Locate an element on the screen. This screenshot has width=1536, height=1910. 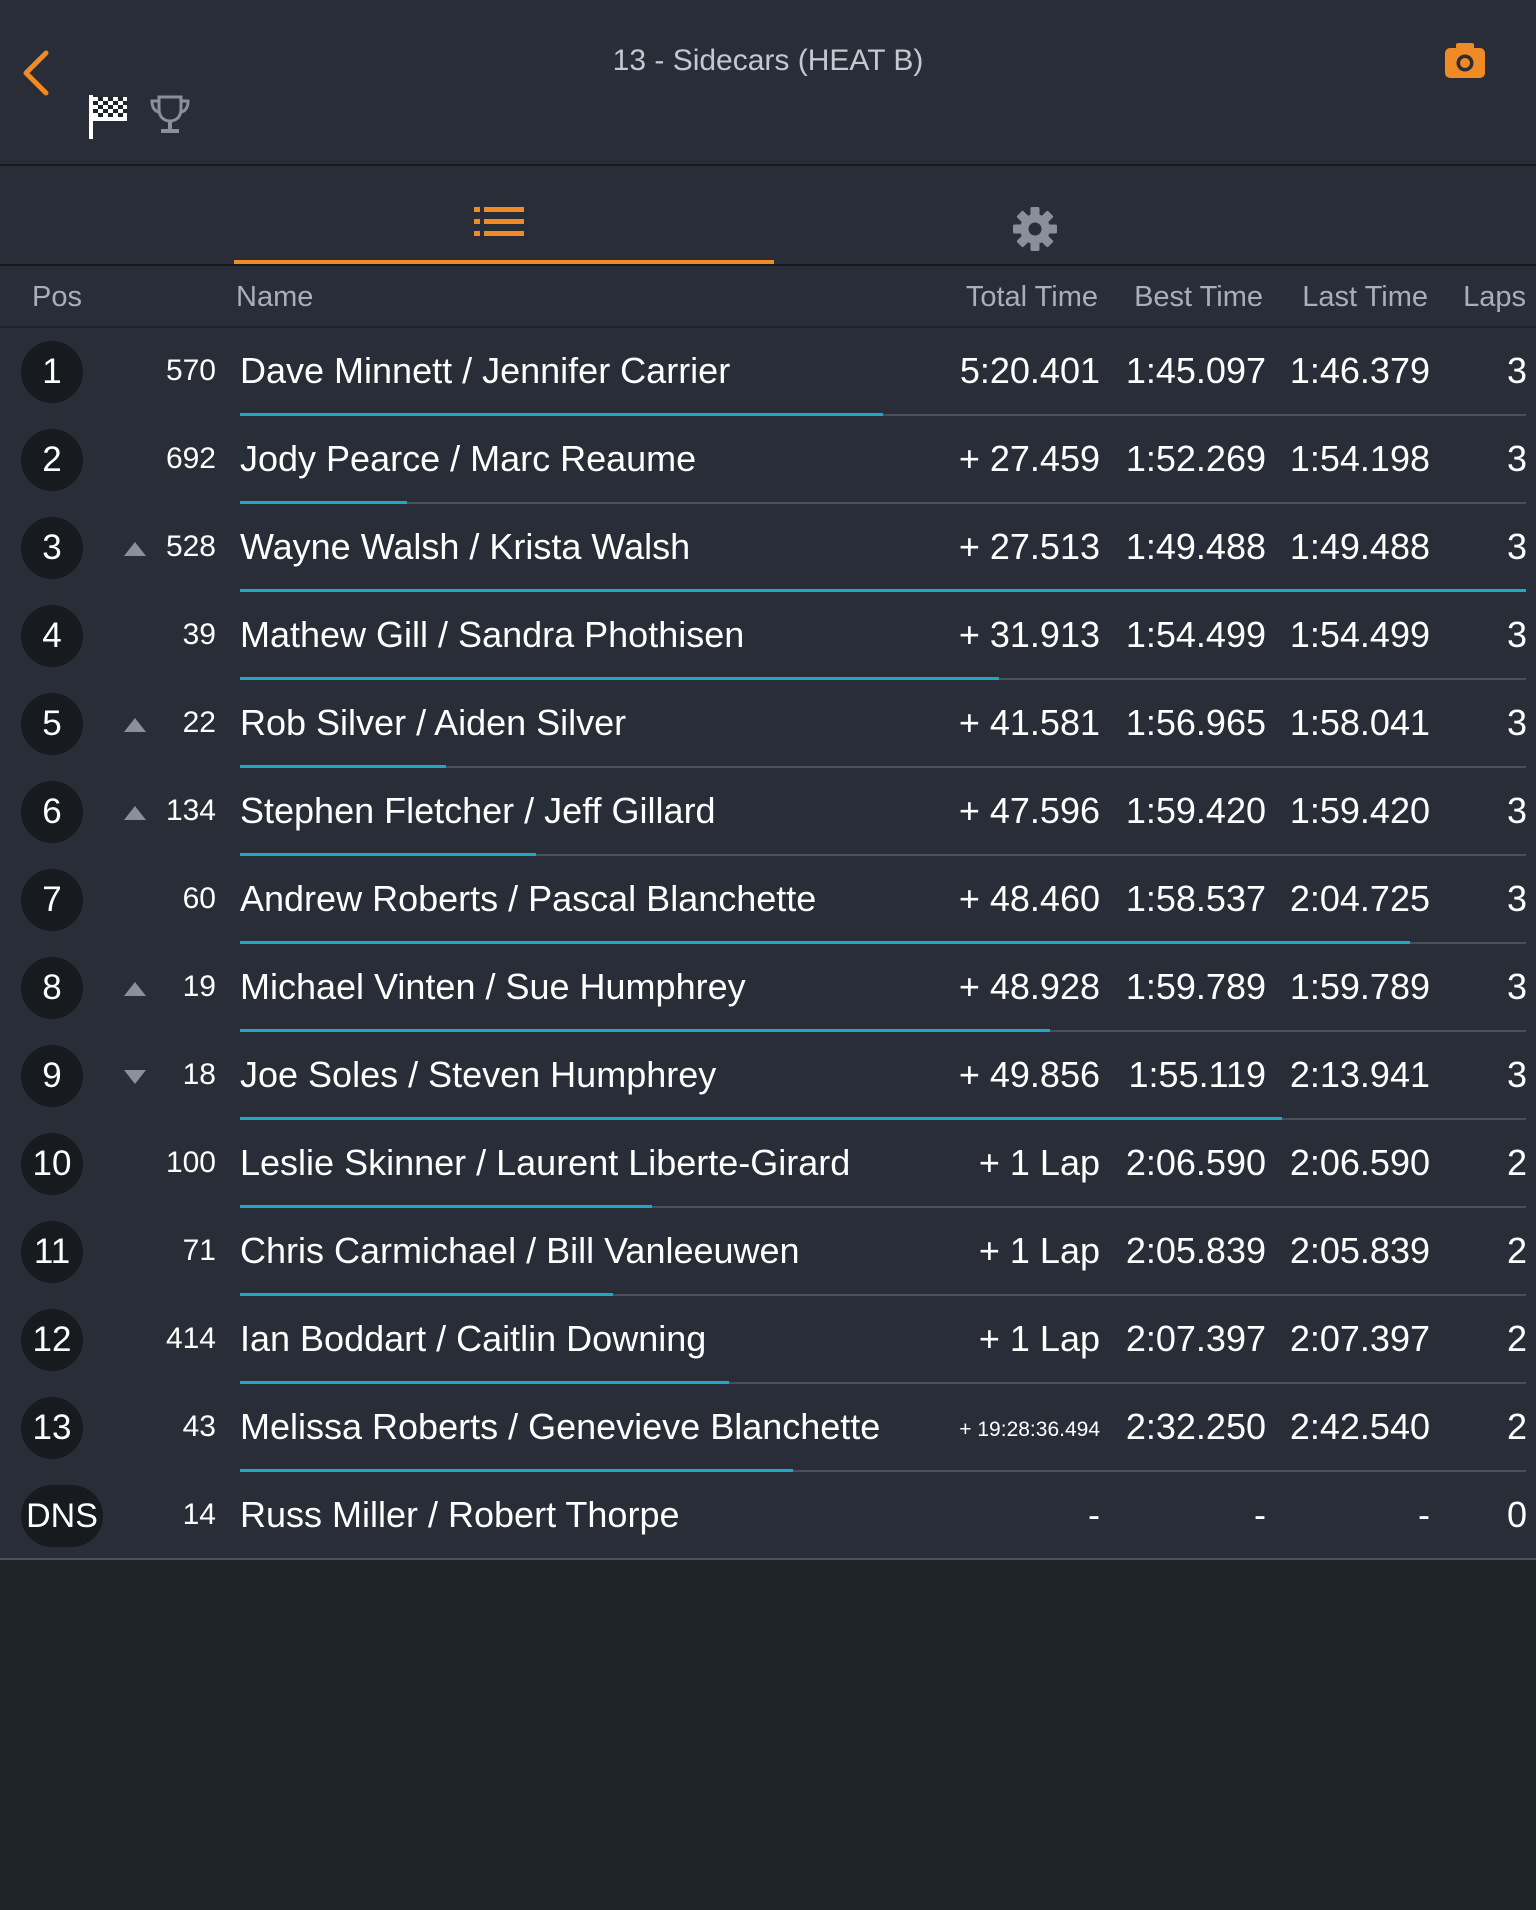
camera-button is located at coordinates (1465, 60).